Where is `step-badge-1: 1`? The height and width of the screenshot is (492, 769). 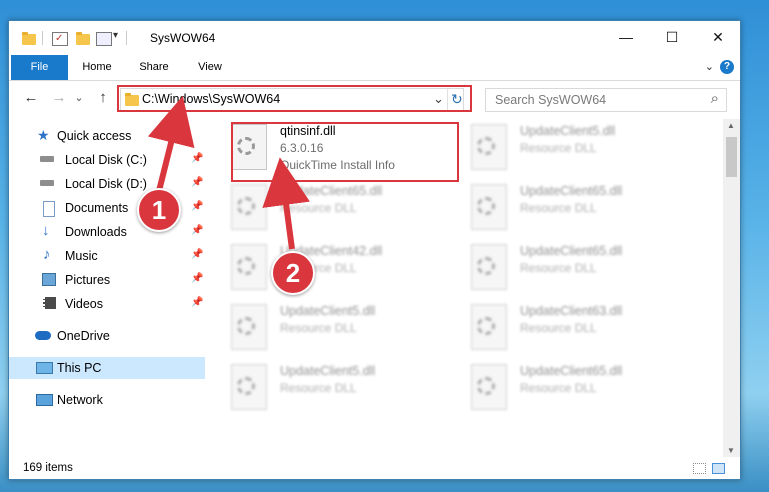
step-badge-1: 1 is located at coordinates (159, 210).